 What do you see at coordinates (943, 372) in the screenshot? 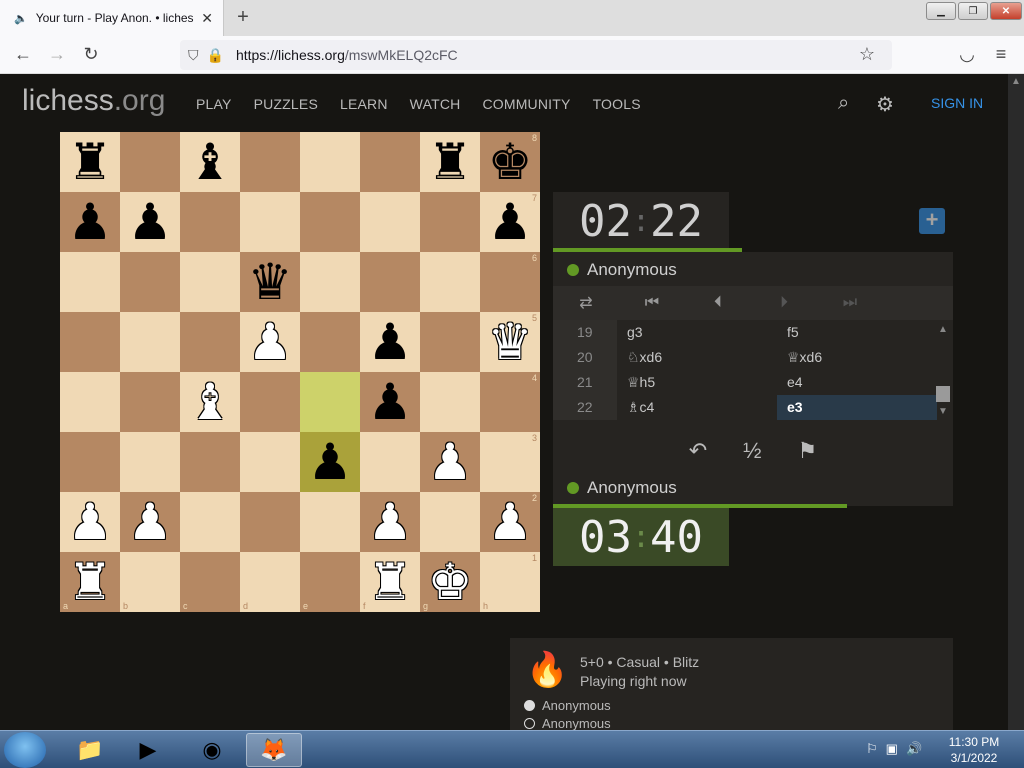
I see `move-list-scrollbar: ▲ ▼` at bounding box center [943, 372].